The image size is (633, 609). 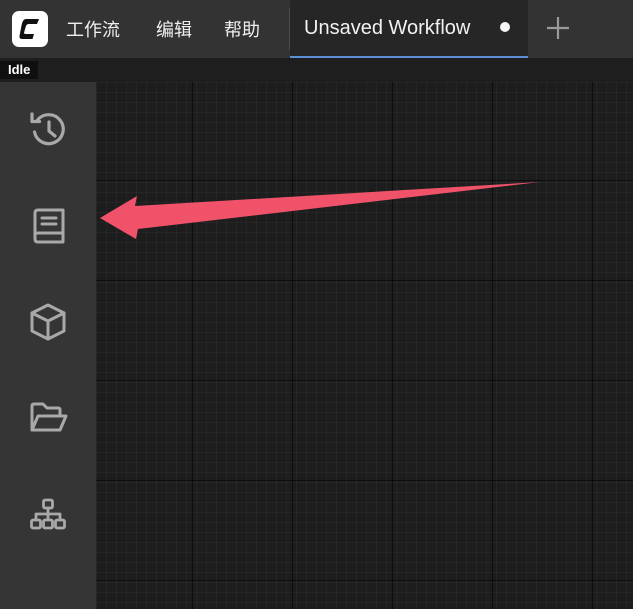 What do you see at coordinates (174, 29) in the screenshot?
I see `menu-edit: 编辑` at bounding box center [174, 29].